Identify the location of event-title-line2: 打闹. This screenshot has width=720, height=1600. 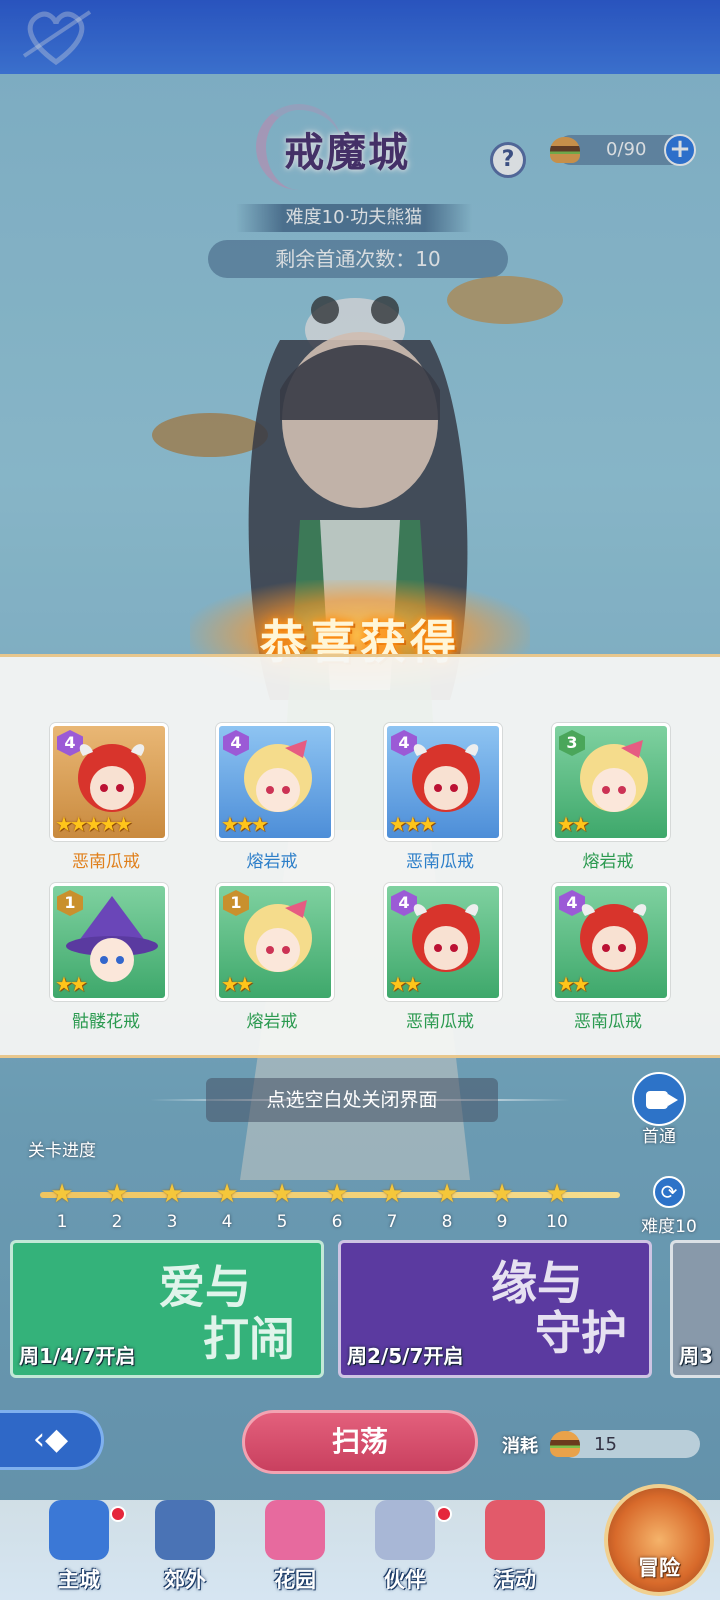
(249, 1339).